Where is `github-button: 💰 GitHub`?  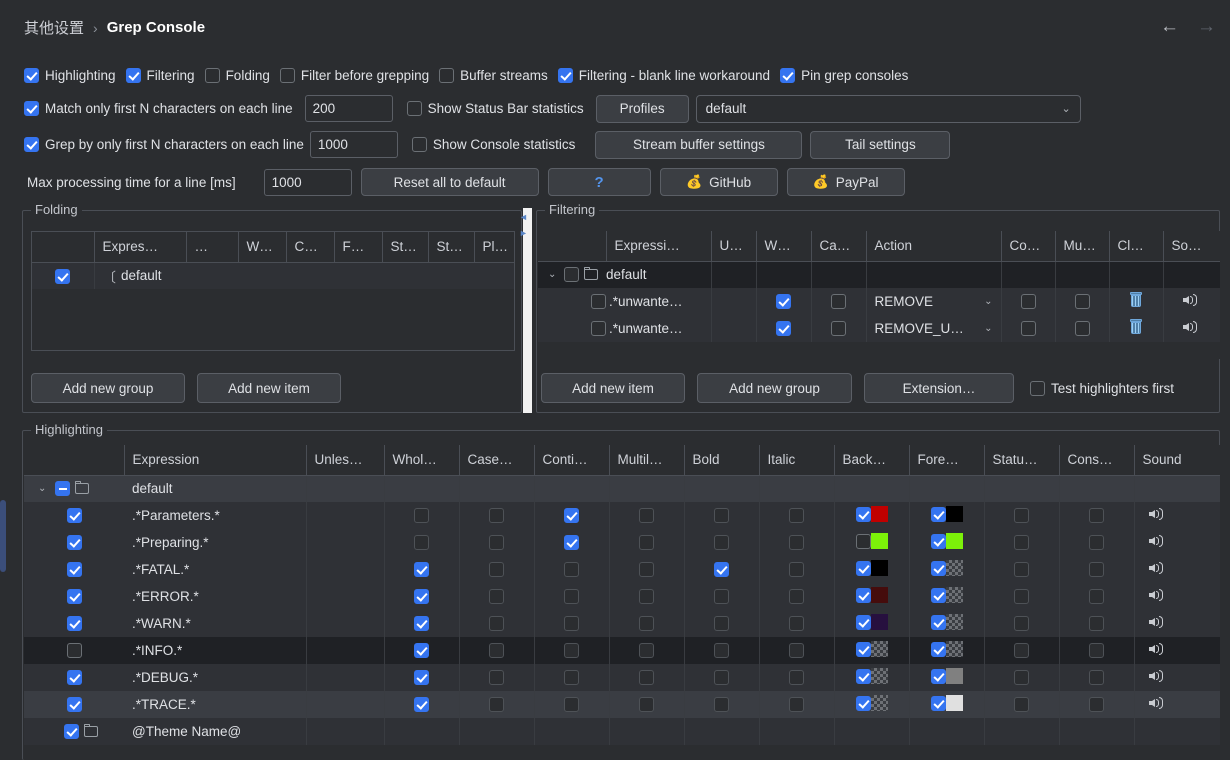
github-button: 💰 GitHub is located at coordinates (718, 182).